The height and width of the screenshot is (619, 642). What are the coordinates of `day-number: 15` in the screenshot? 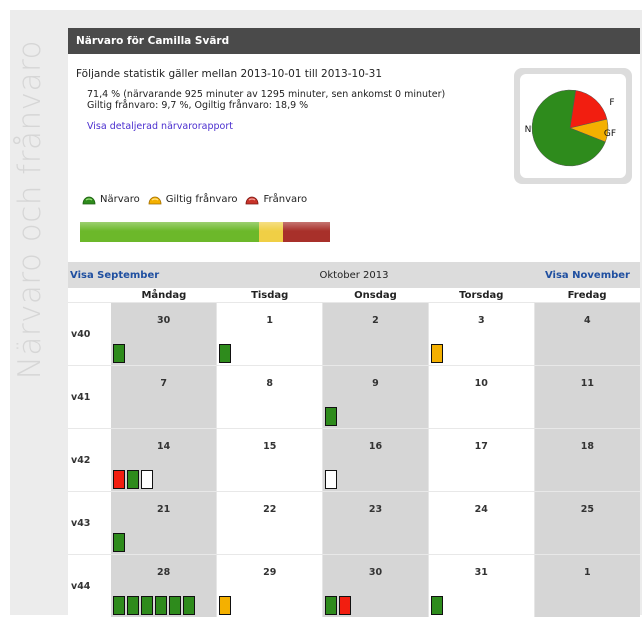 It's located at (270, 446).